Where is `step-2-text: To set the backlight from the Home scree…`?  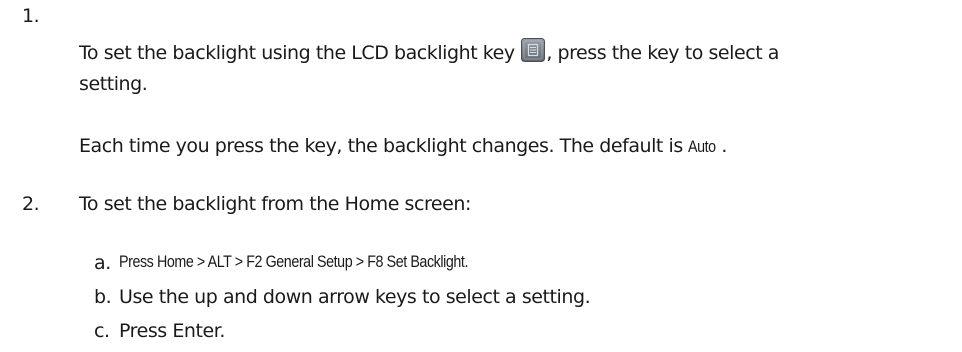
step-2-text: To set the backlight from the Home scree… is located at coordinates (275, 204).